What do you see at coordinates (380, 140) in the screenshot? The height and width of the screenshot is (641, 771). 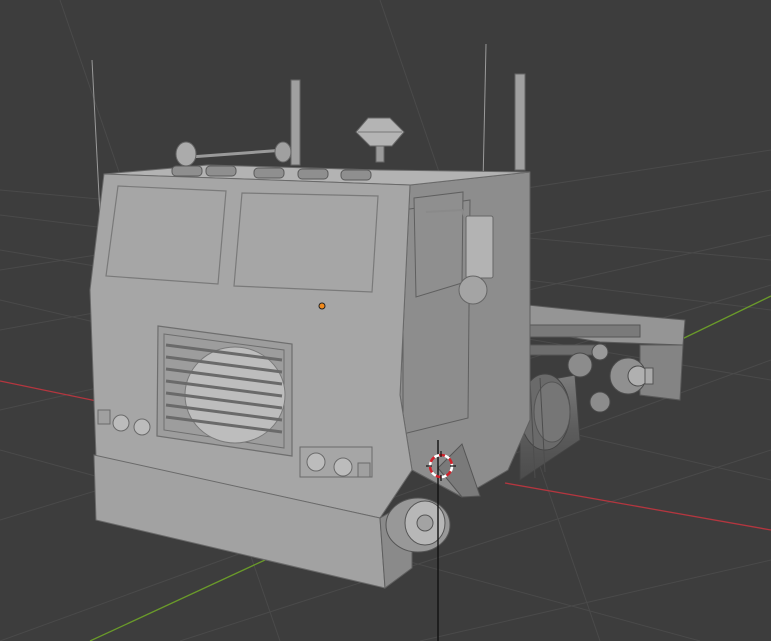 I see `roof-beacon` at bounding box center [380, 140].